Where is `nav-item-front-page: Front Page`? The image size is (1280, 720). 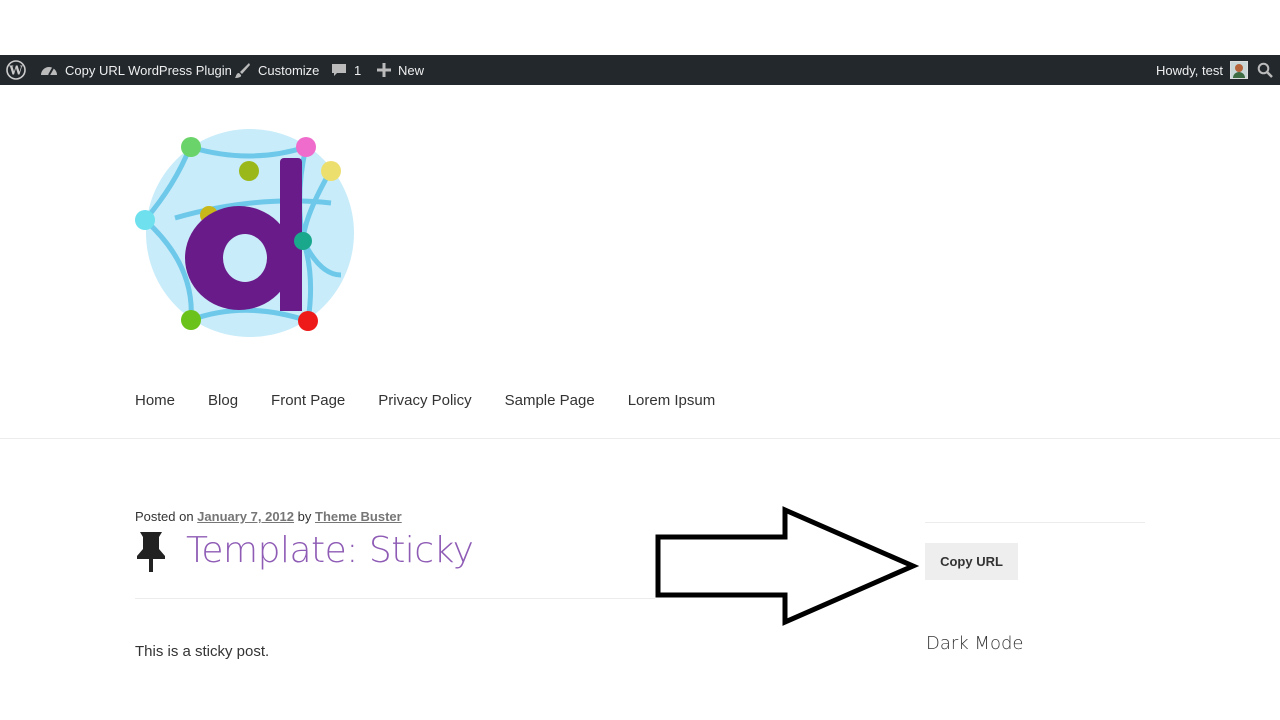
nav-item-front-page: Front Page is located at coordinates (308, 400).